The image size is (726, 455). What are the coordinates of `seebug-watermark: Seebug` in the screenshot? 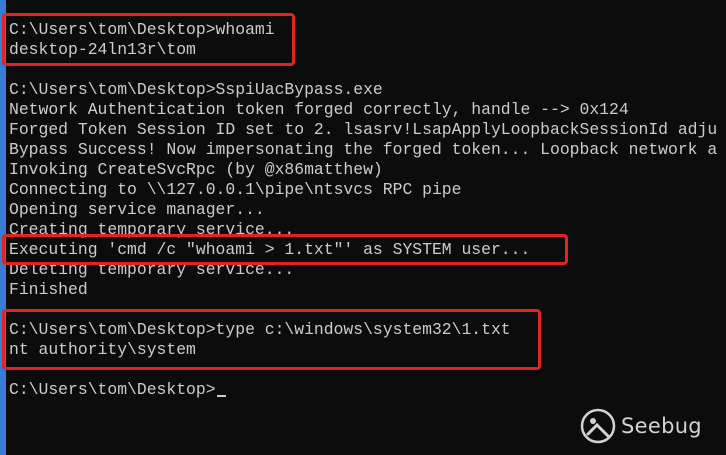 It's located at (641, 426).